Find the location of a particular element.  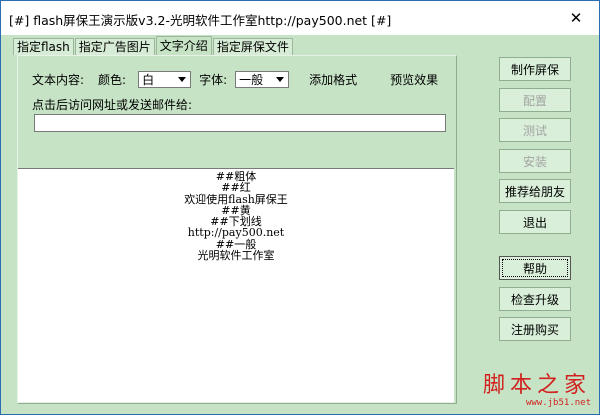

add-format-link: 添加格式 is located at coordinates (333, 79).